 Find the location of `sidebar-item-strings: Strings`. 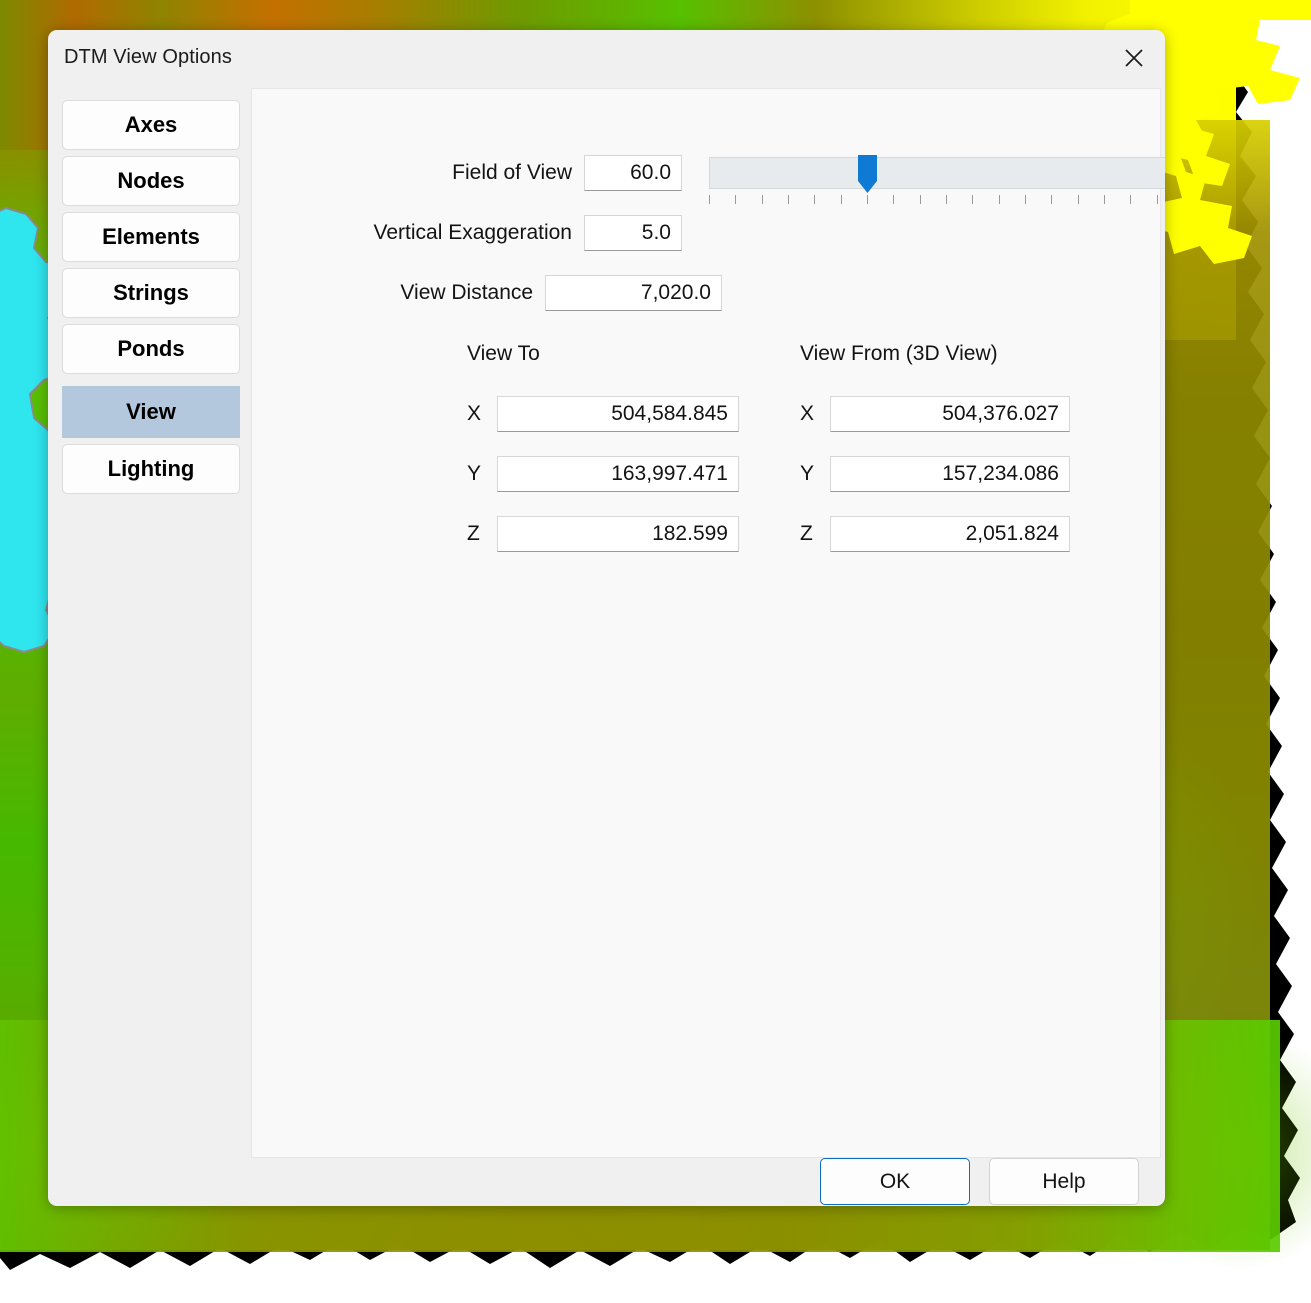

sidebar-item-strings: Strings is located at coordinates (151, 293).